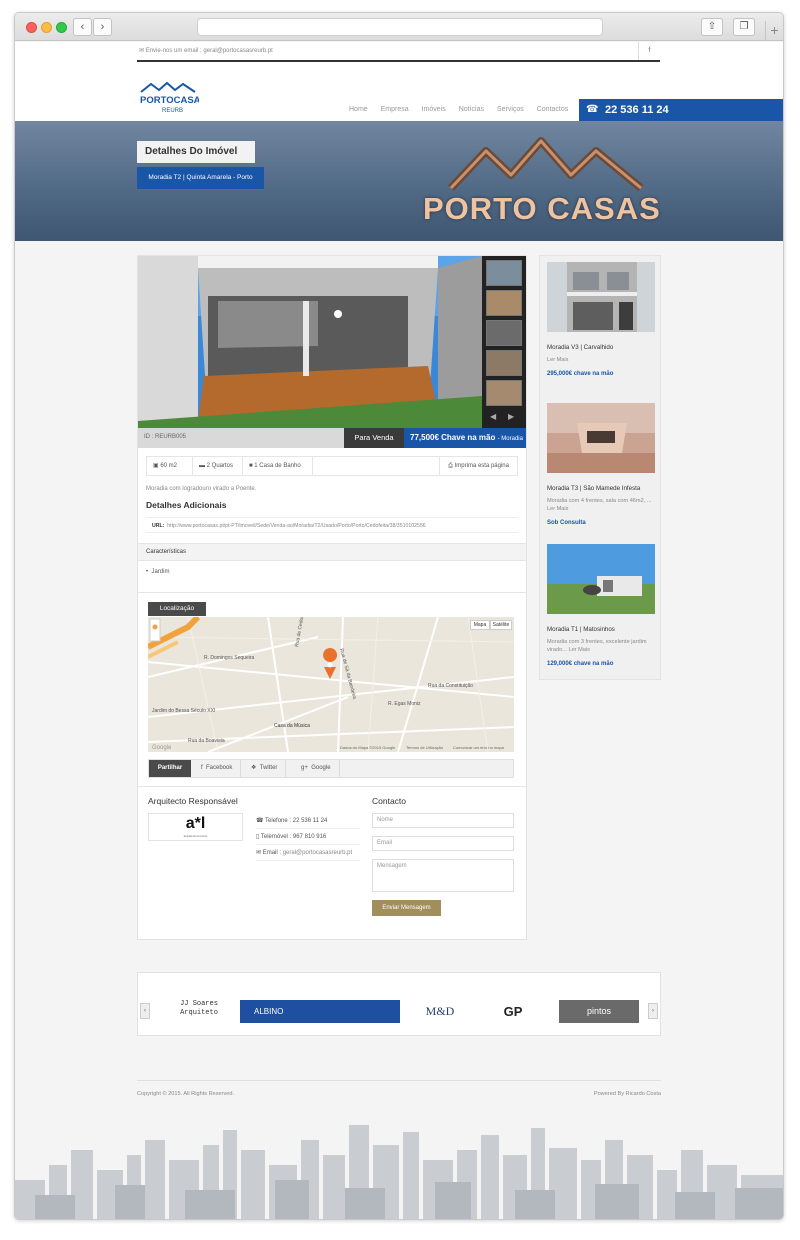 The width and height of the screenshot is (800, 1240). Describe the element at coordinates (199, 1011) in the screenshot. I see `partner-logo-jj-soares: JJ Soares Arquiteto` at that location.